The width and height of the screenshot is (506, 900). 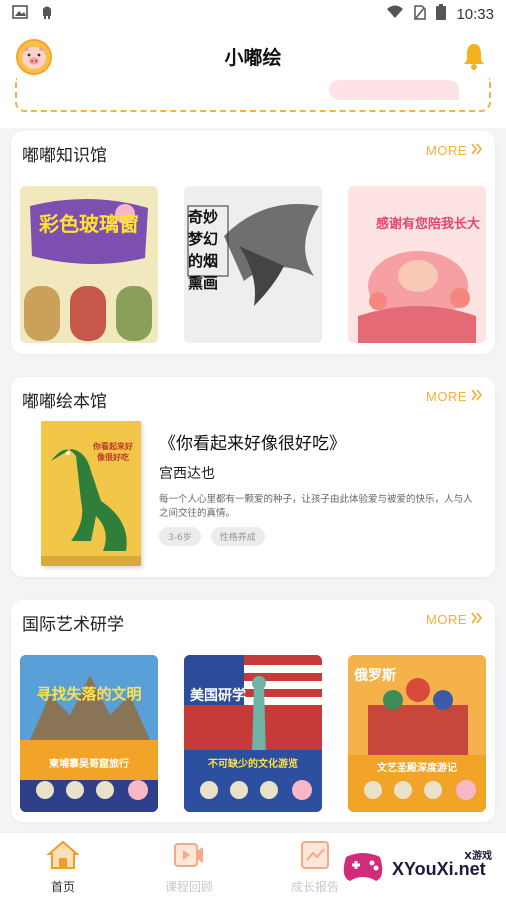 What do you see at coordinates (375, 676) in the screenshot?
I see `cover-text: 俄罗斯` at bounding box center [375, 676].